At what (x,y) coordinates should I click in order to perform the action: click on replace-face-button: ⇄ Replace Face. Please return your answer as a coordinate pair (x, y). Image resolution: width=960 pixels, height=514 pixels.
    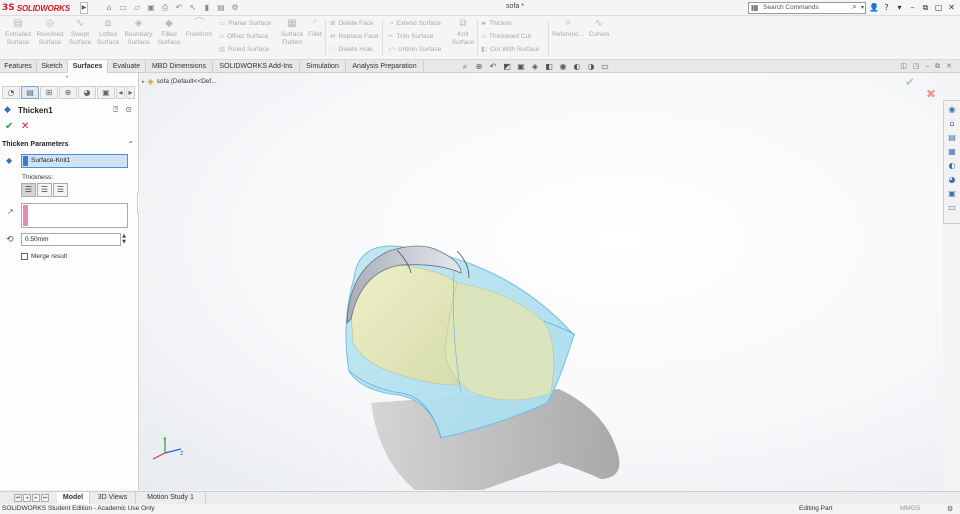
    Looking at the image, I should click on (354, 36).